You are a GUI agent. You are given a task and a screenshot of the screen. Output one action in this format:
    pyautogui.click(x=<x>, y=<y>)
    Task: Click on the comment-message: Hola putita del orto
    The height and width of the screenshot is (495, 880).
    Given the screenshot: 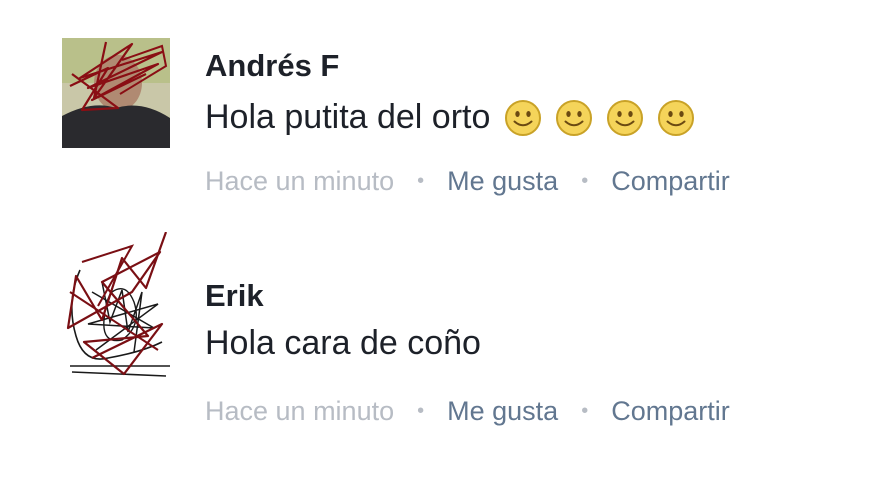 What is the action you would take?
    pyautogui.click(x=348, y=117)
    